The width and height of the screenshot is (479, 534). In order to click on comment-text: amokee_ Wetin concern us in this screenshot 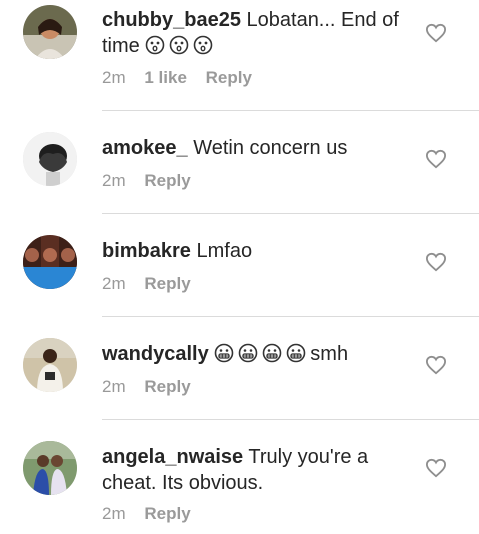, I will do `click(254, 148)`.